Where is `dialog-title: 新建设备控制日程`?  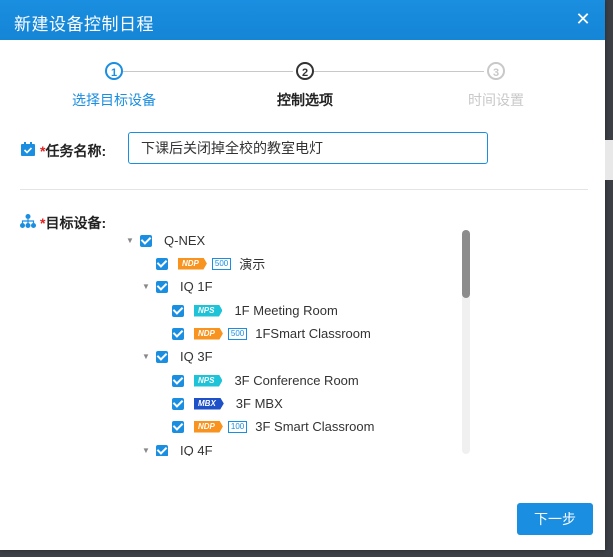 dialog-title: 新建设备控制日程 is located at coordinates (84, 24).